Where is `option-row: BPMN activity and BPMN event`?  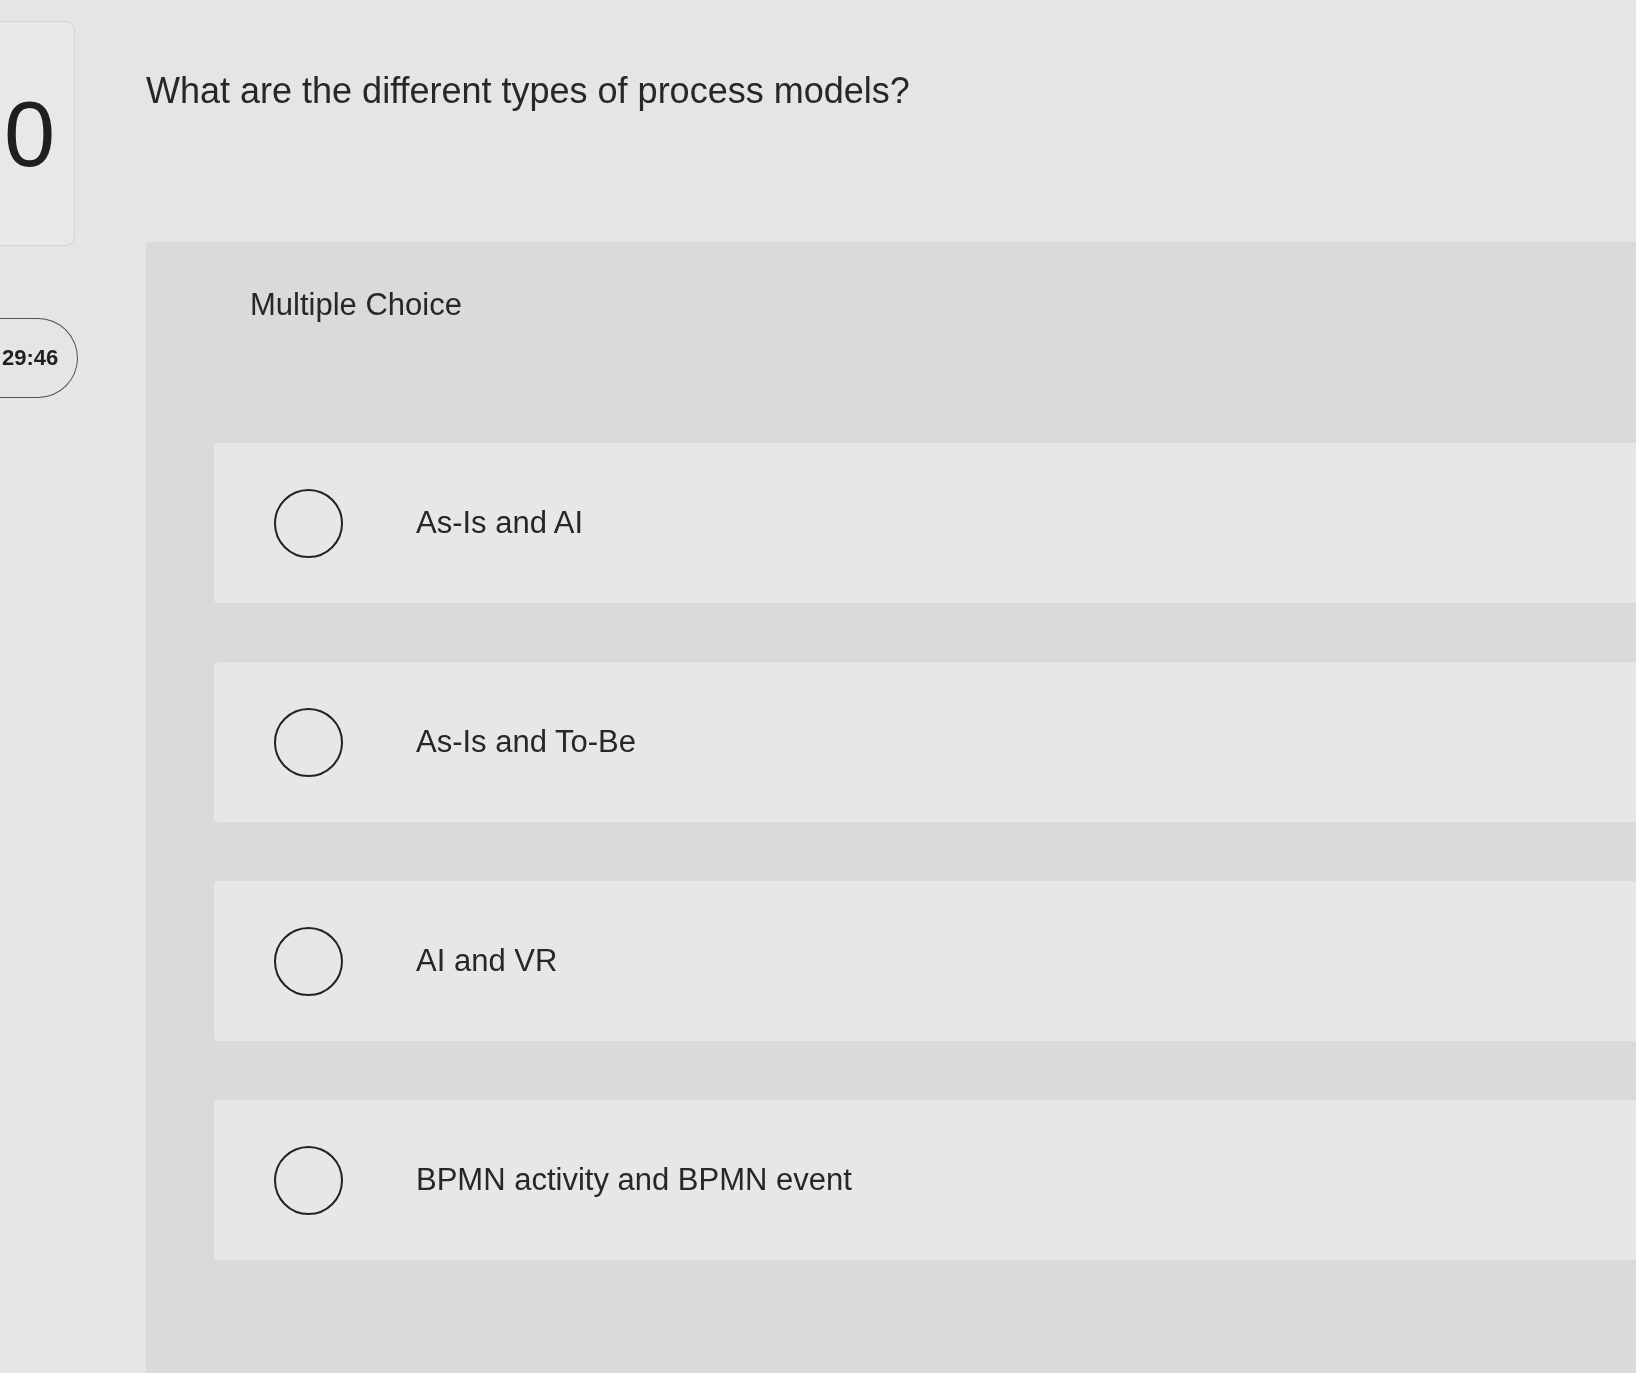 option-row: BPMN activity and BPMN event is located at coordinates (925, 1180).